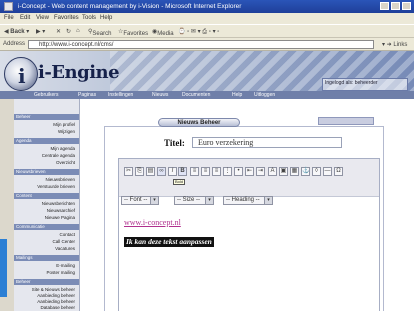 This screenshot has height=311, width=414. Describe the element at coordinates (63, 241) in the screenshot. I see `sidebar-item: Call Center` at that location.